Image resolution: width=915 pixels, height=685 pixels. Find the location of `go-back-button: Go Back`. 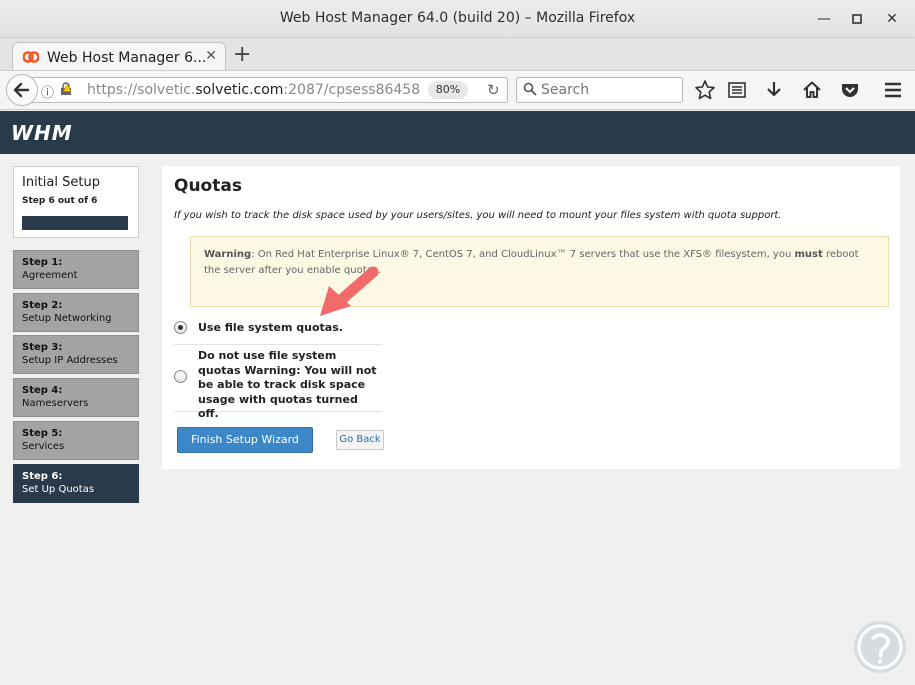

go-back-button: Go Back is located at coordinates (360, 440).